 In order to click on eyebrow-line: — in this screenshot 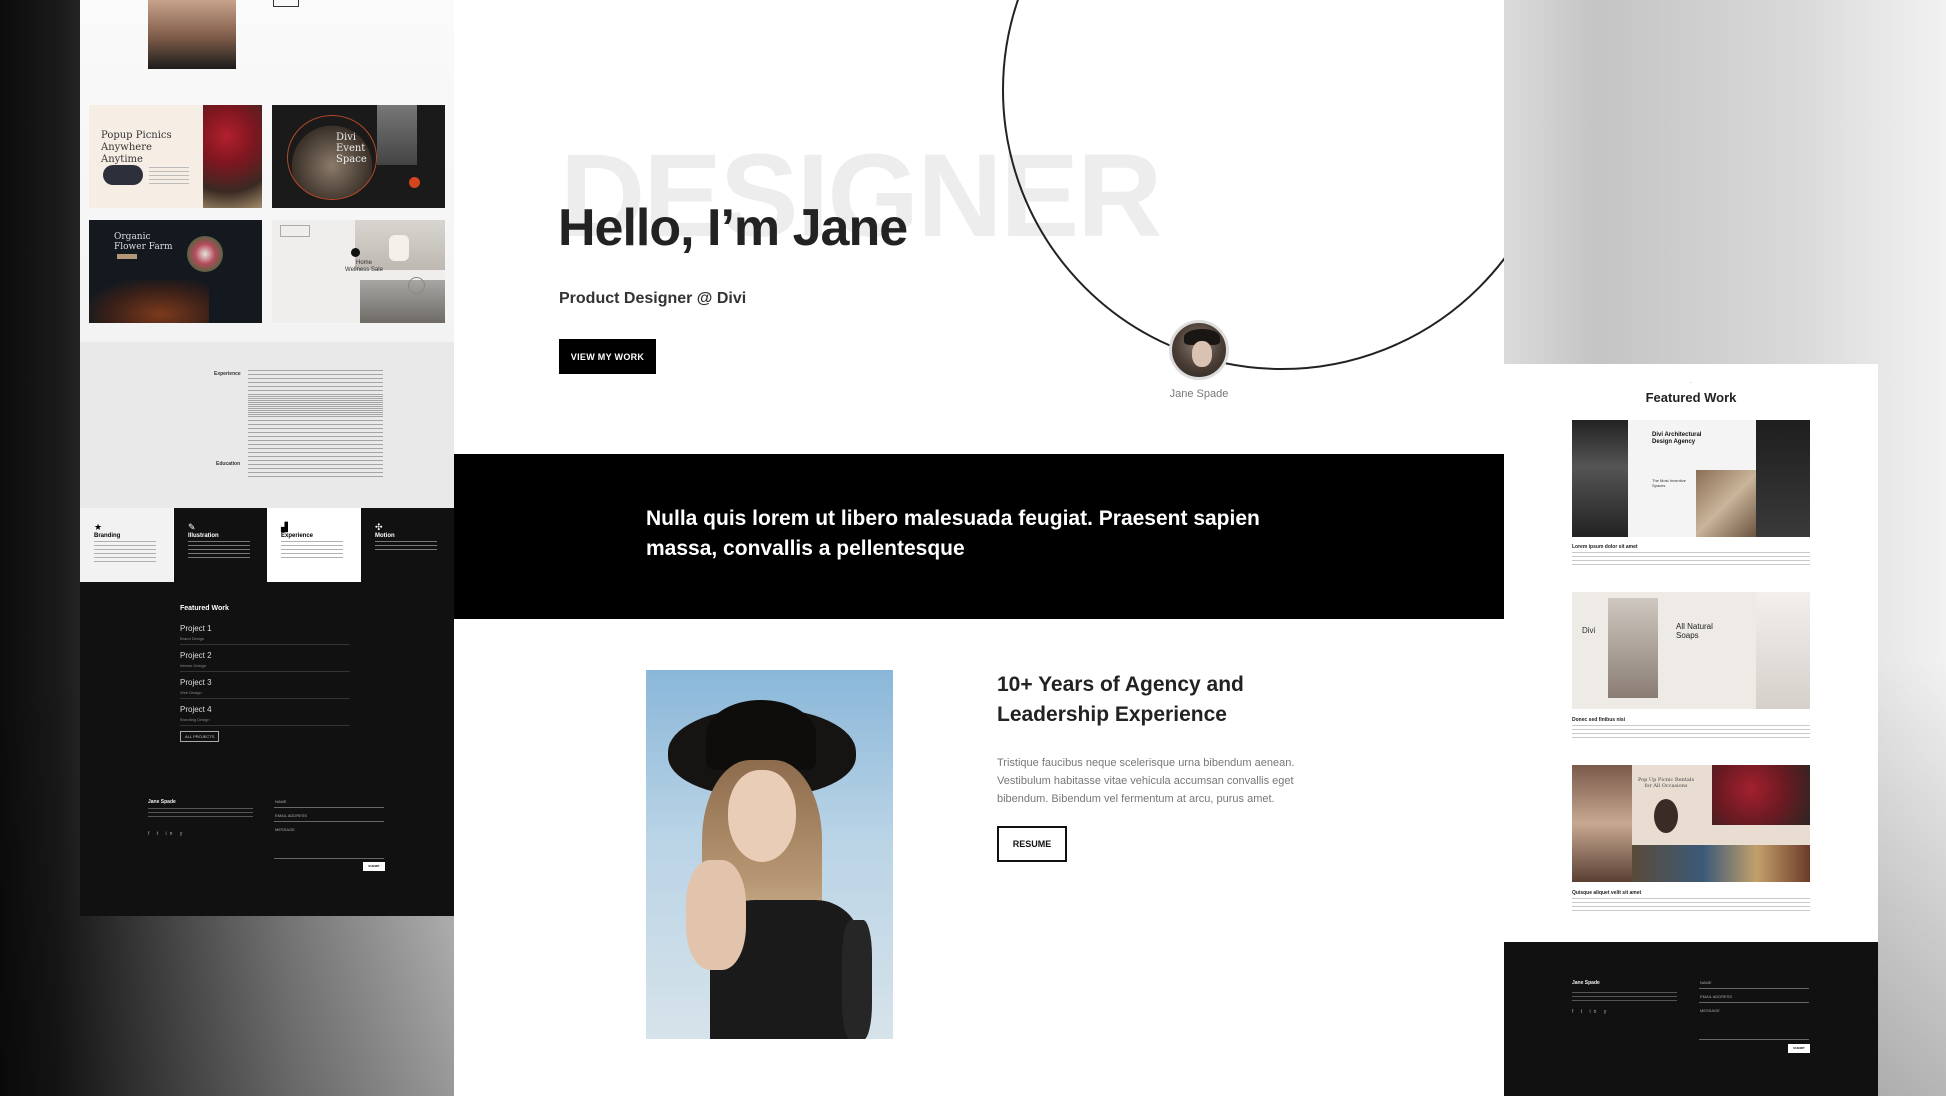, I will do `click(1691, 382)`.